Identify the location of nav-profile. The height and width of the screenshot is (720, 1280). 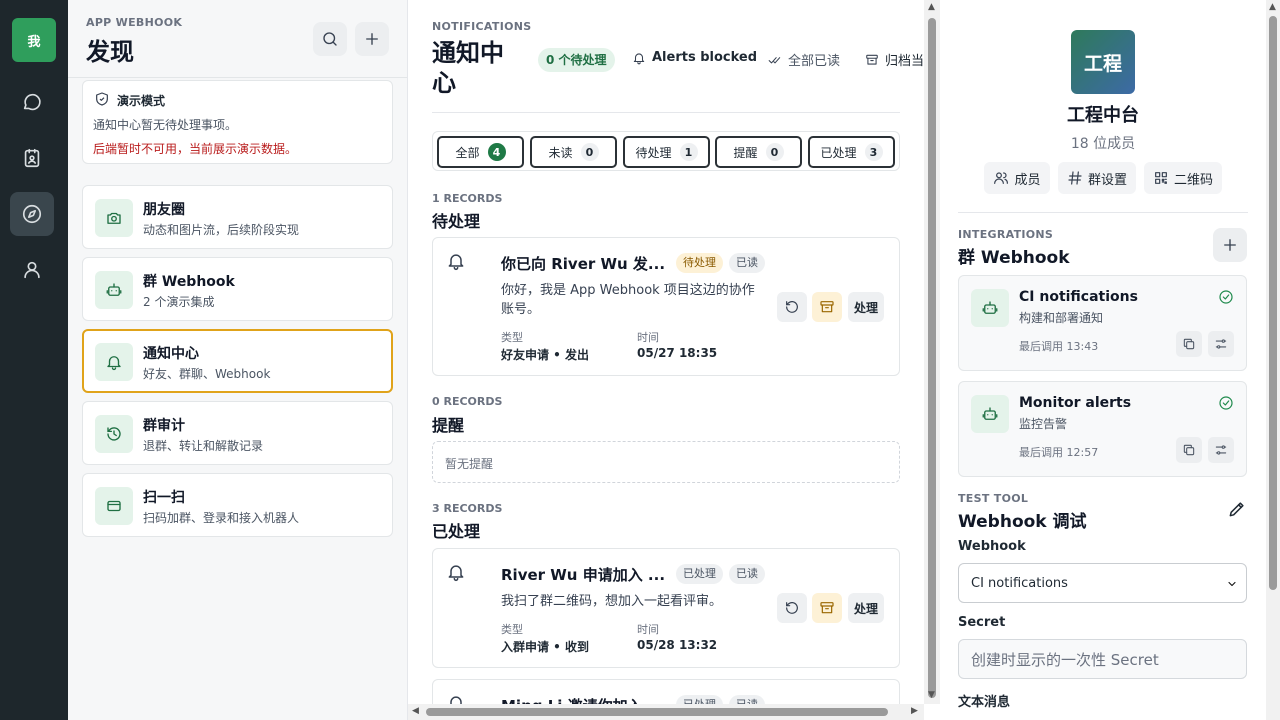
(32, 270).